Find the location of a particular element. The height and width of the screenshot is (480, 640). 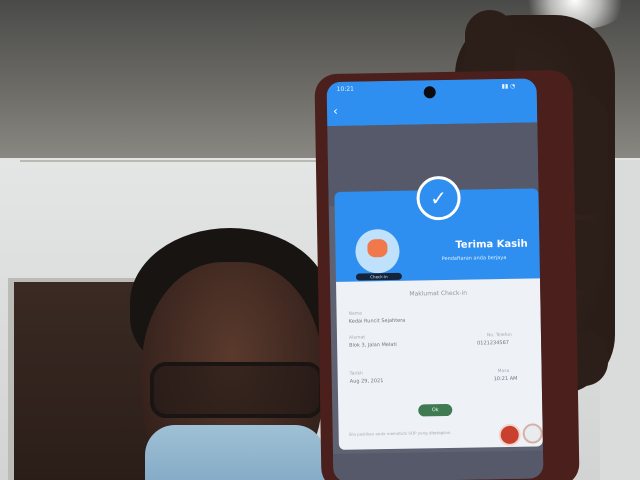

status-time: 10:21 is located at coordinates (345, 89).